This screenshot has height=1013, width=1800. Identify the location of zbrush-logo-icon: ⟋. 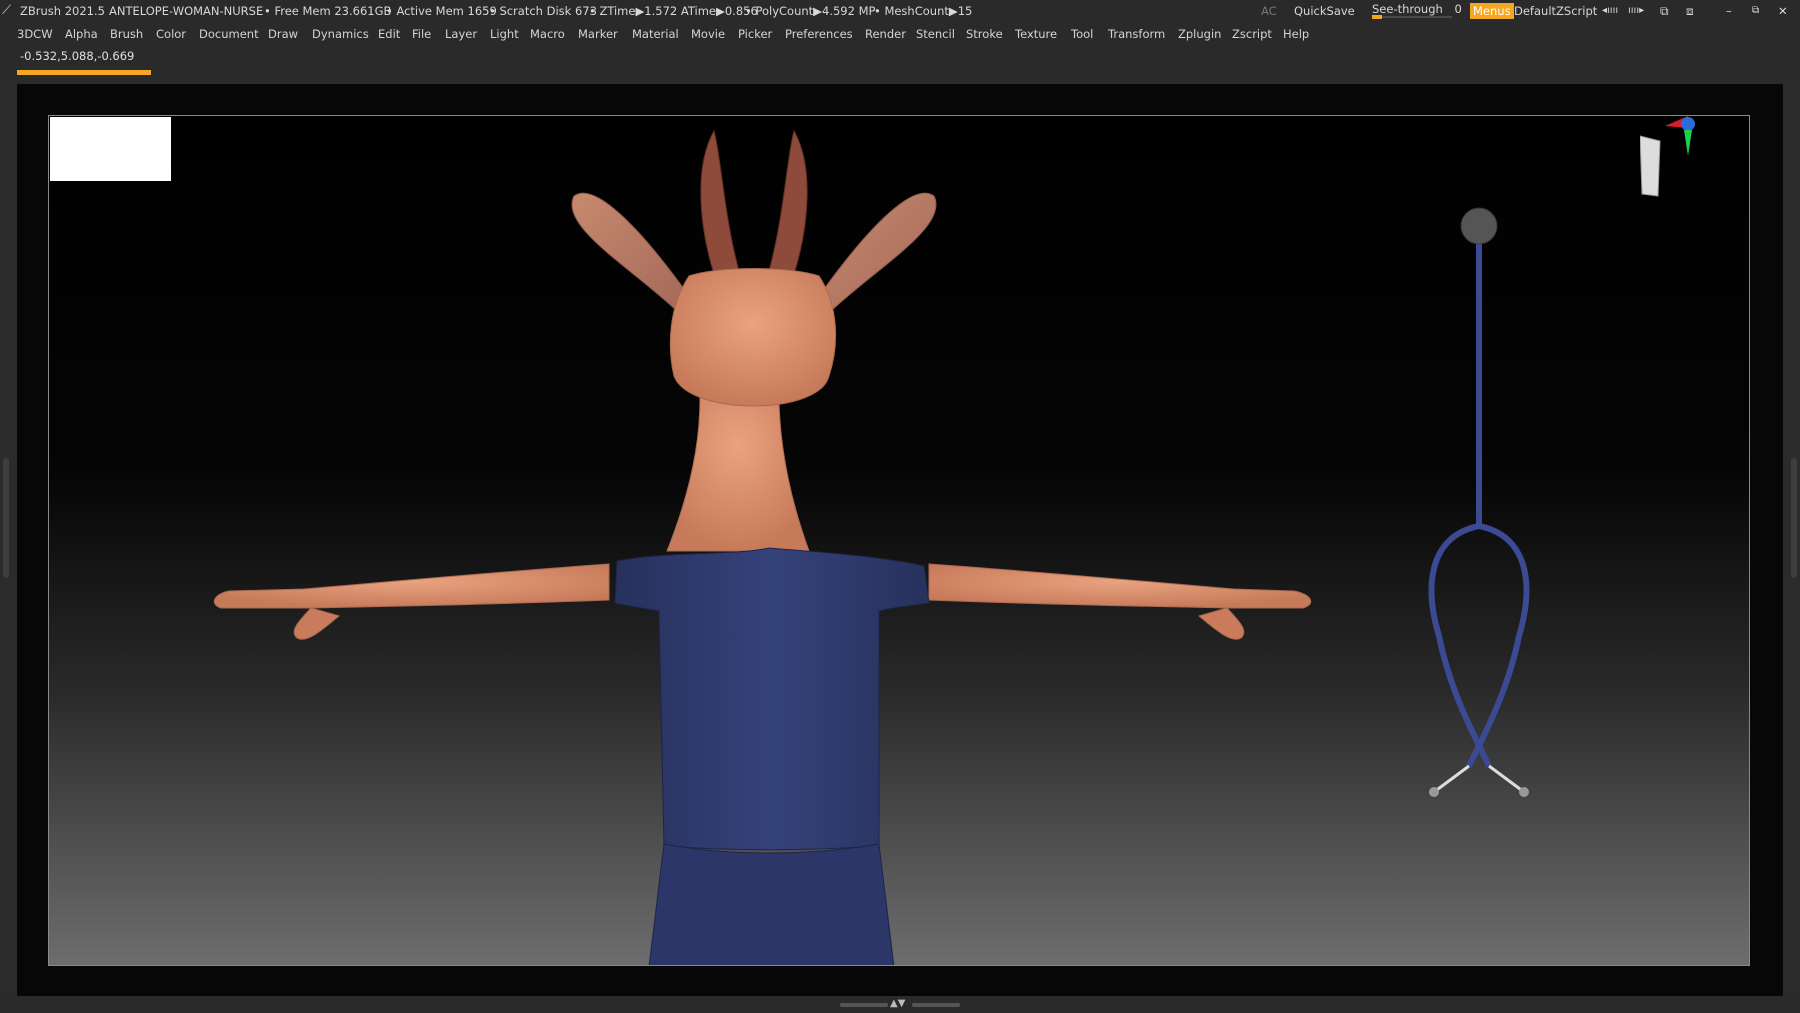
(6, 11).